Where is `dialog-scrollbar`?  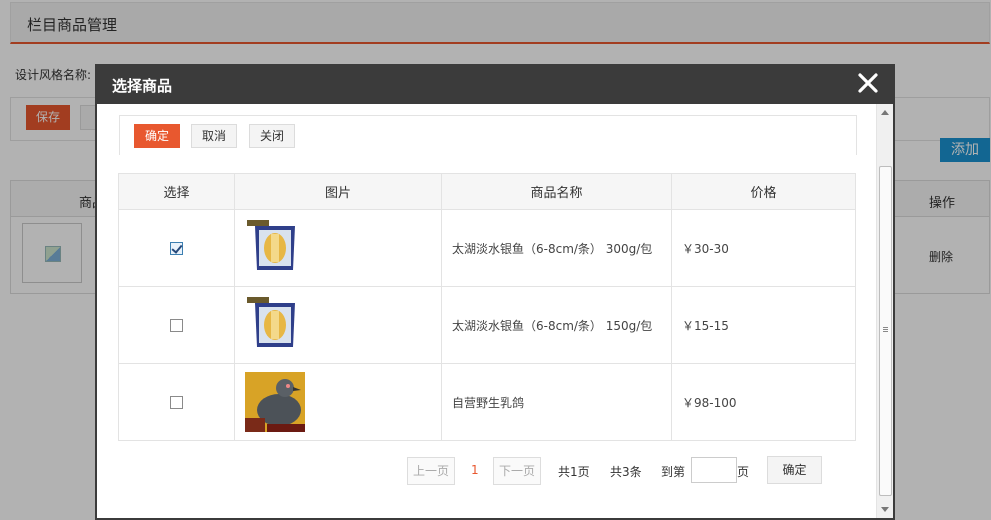 dialog-scrollbar is located at coordinates (884, 311).